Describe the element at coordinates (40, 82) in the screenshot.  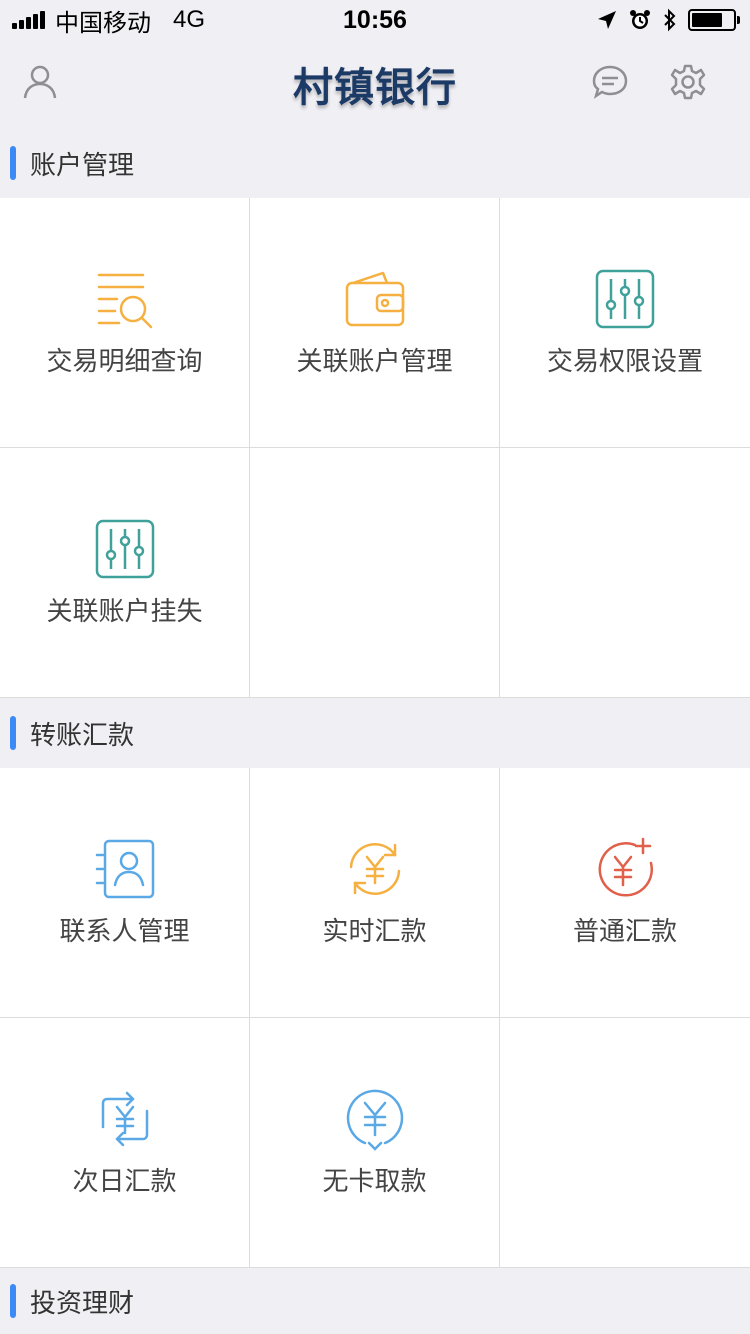
I see `user-icon` at that location.